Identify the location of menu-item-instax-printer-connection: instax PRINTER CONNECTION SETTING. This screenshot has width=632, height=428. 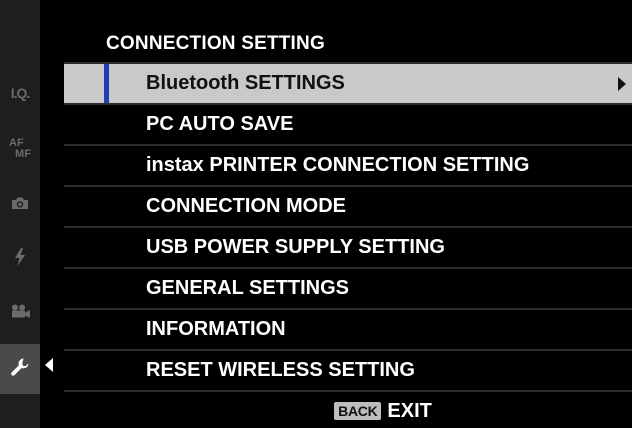
(348, 166).